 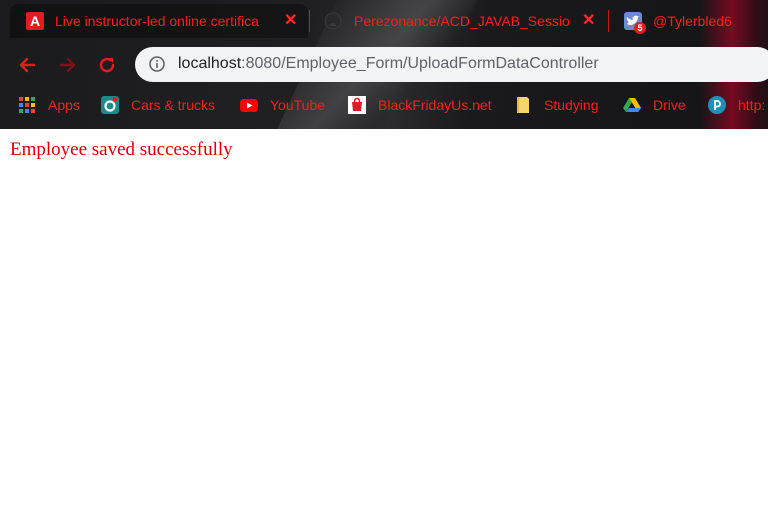 I want to click on apps-grid-icon, so click(x=27, y=105).